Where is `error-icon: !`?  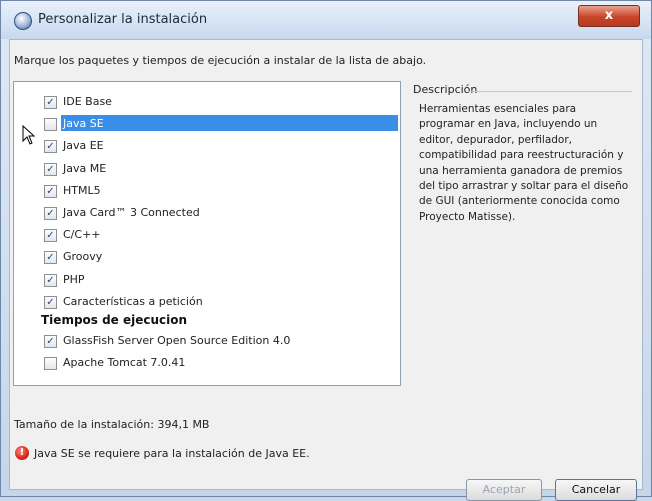 error-icon: ! is located at coordinates (22, 453).